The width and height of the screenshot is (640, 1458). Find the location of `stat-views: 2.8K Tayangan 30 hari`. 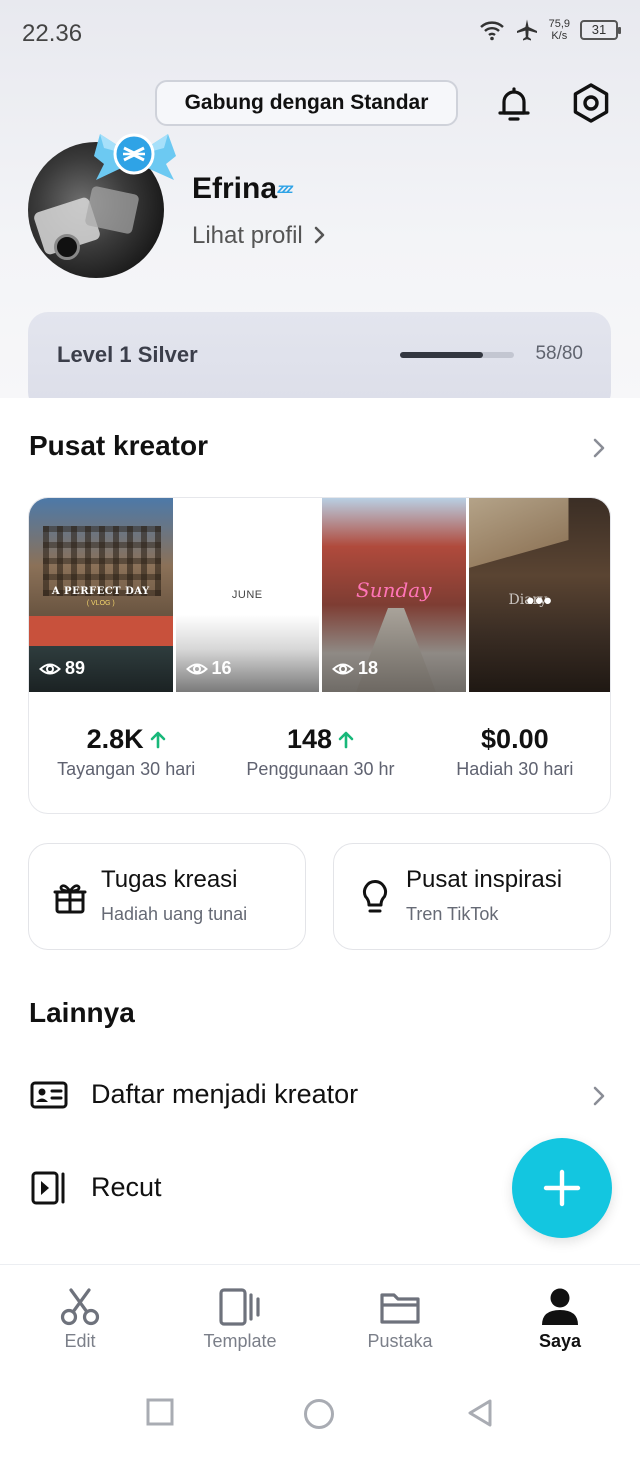

stat-views: 2.8K Tayangan 30 hari is located at coordinates (126, 752).